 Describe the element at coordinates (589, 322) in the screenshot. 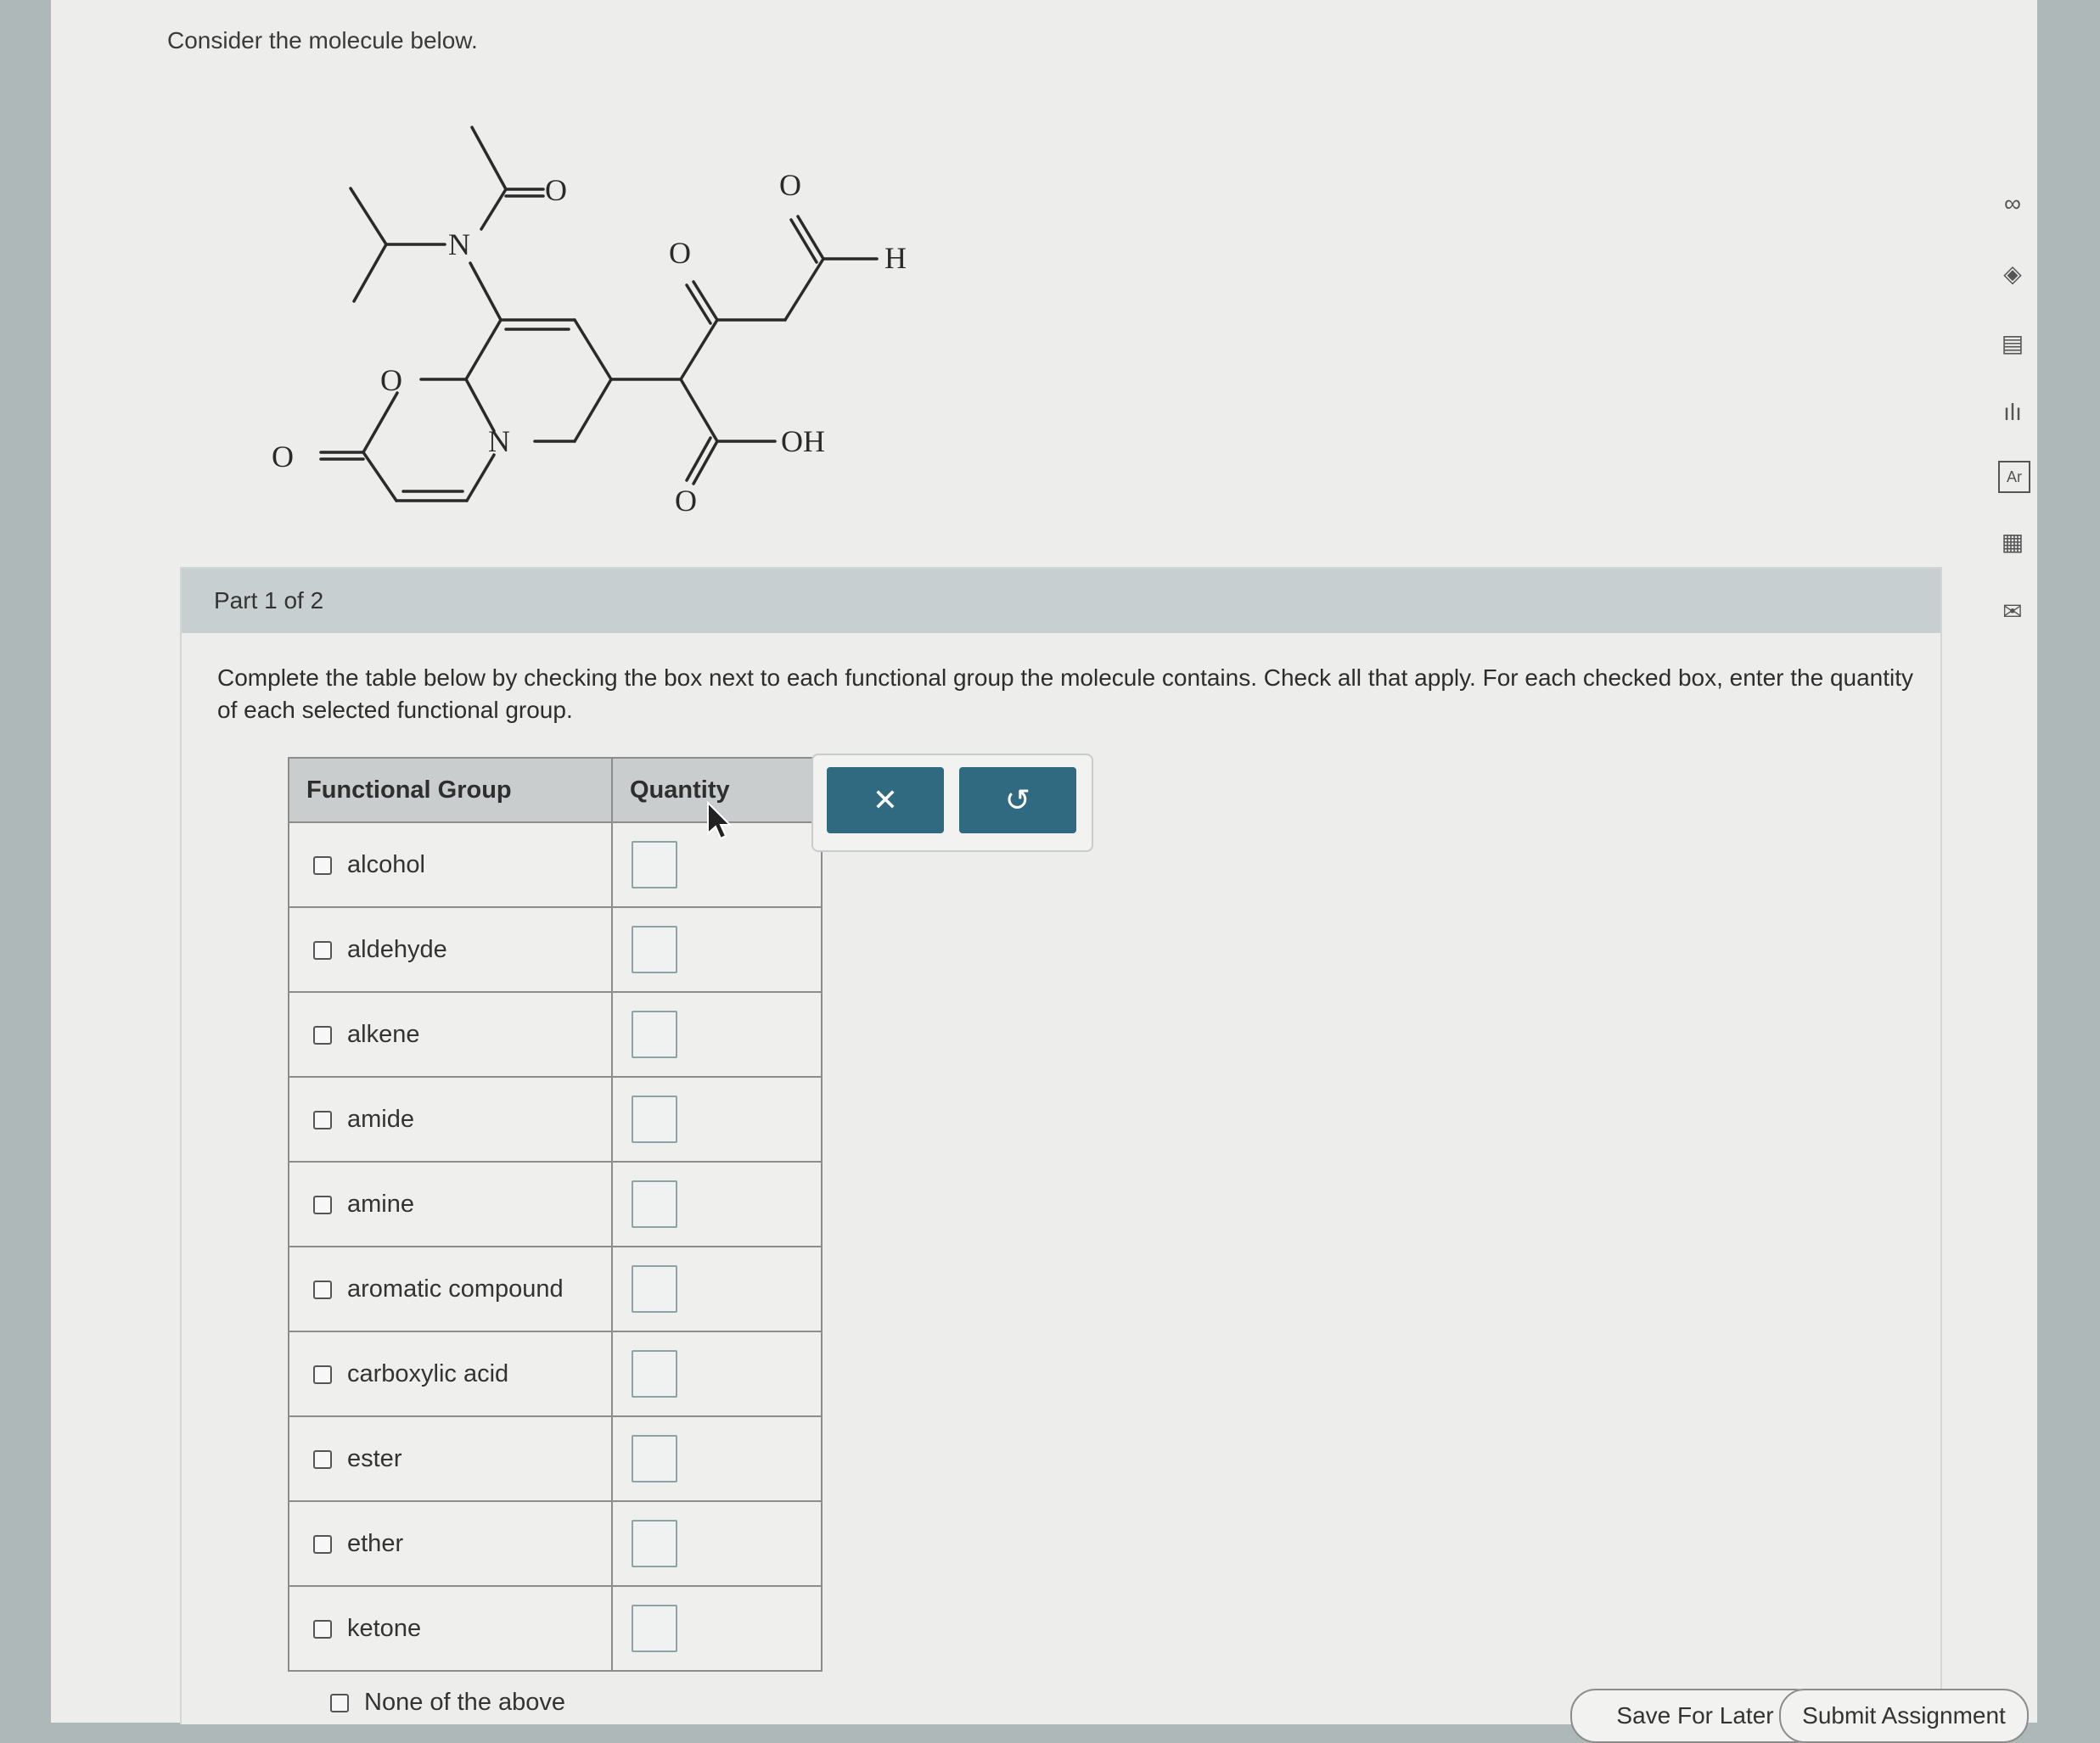

I see `molecule-structure: N O O O N O O H OH O` at that location.